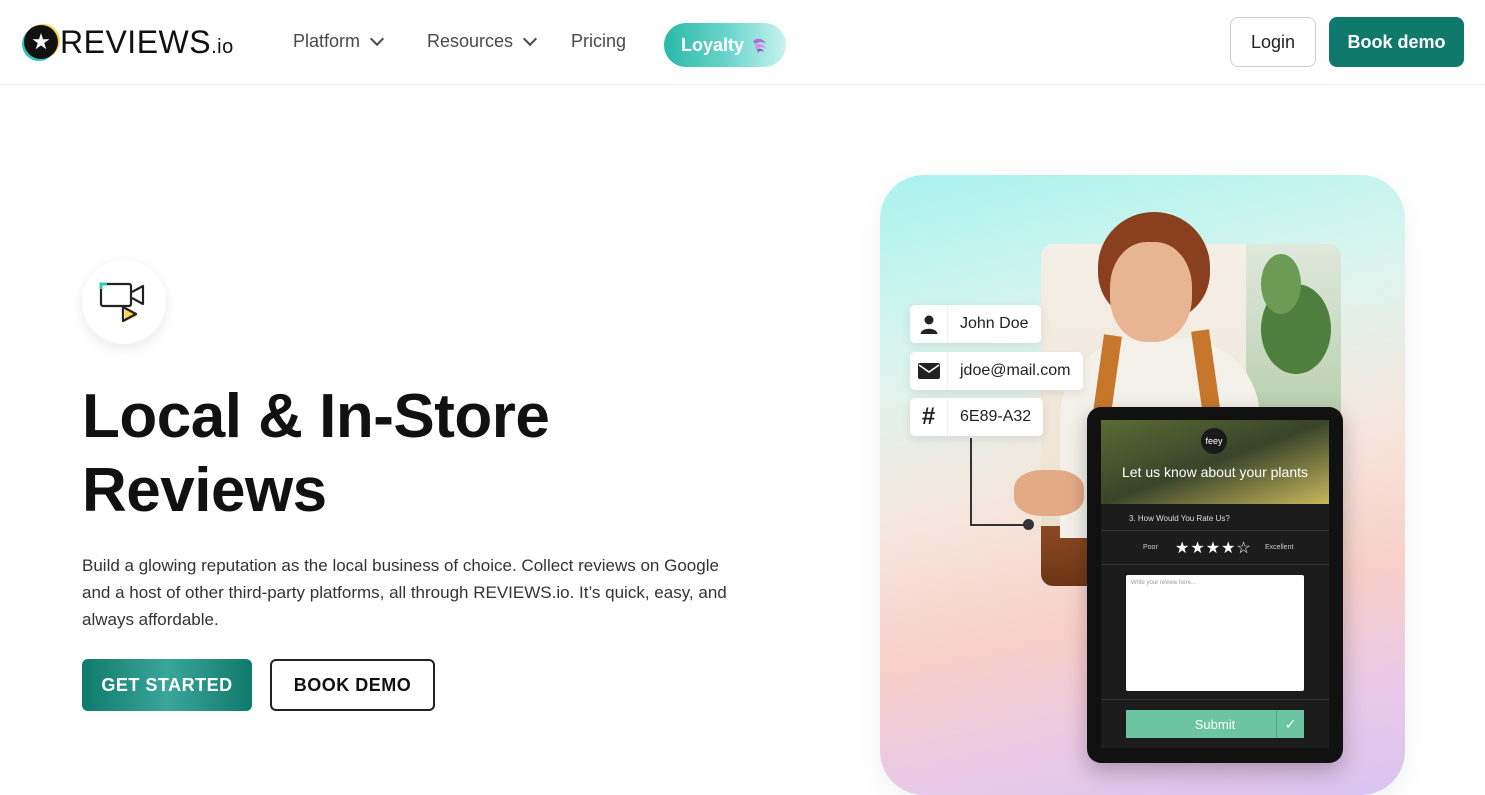 This screenshot has width=1485, height=795. What do you see at coordinates (1273, 42) in the screenshot?
I see `login-button: Login` at bounding box center [1273, 42].